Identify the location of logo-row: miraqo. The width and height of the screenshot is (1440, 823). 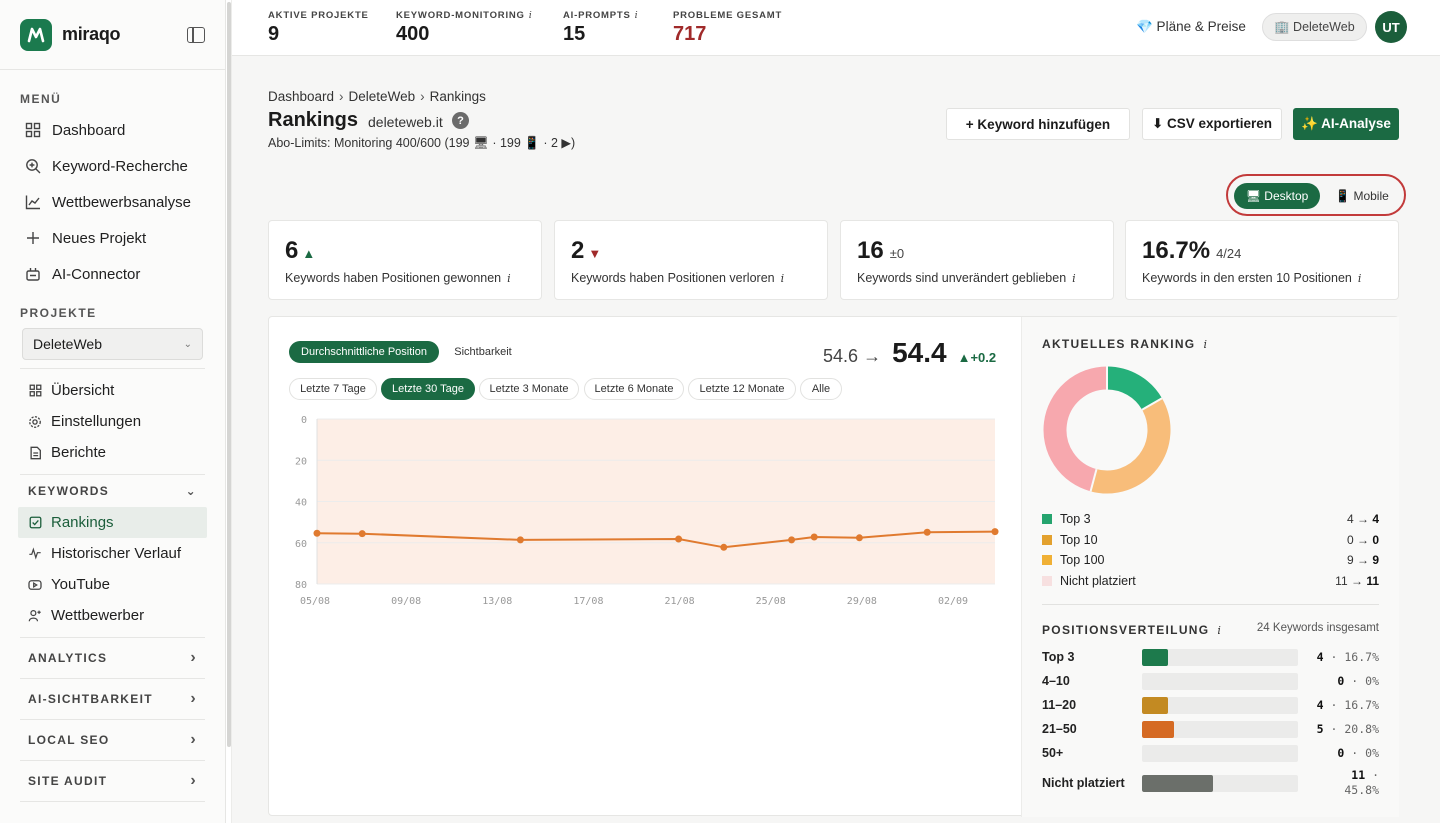
(112, 35).